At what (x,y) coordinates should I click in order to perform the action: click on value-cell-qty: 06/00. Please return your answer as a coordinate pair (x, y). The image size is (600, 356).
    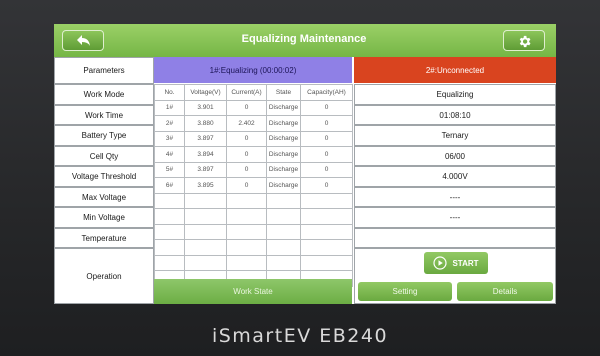
    Looking at the image, I should click on (455, 156).